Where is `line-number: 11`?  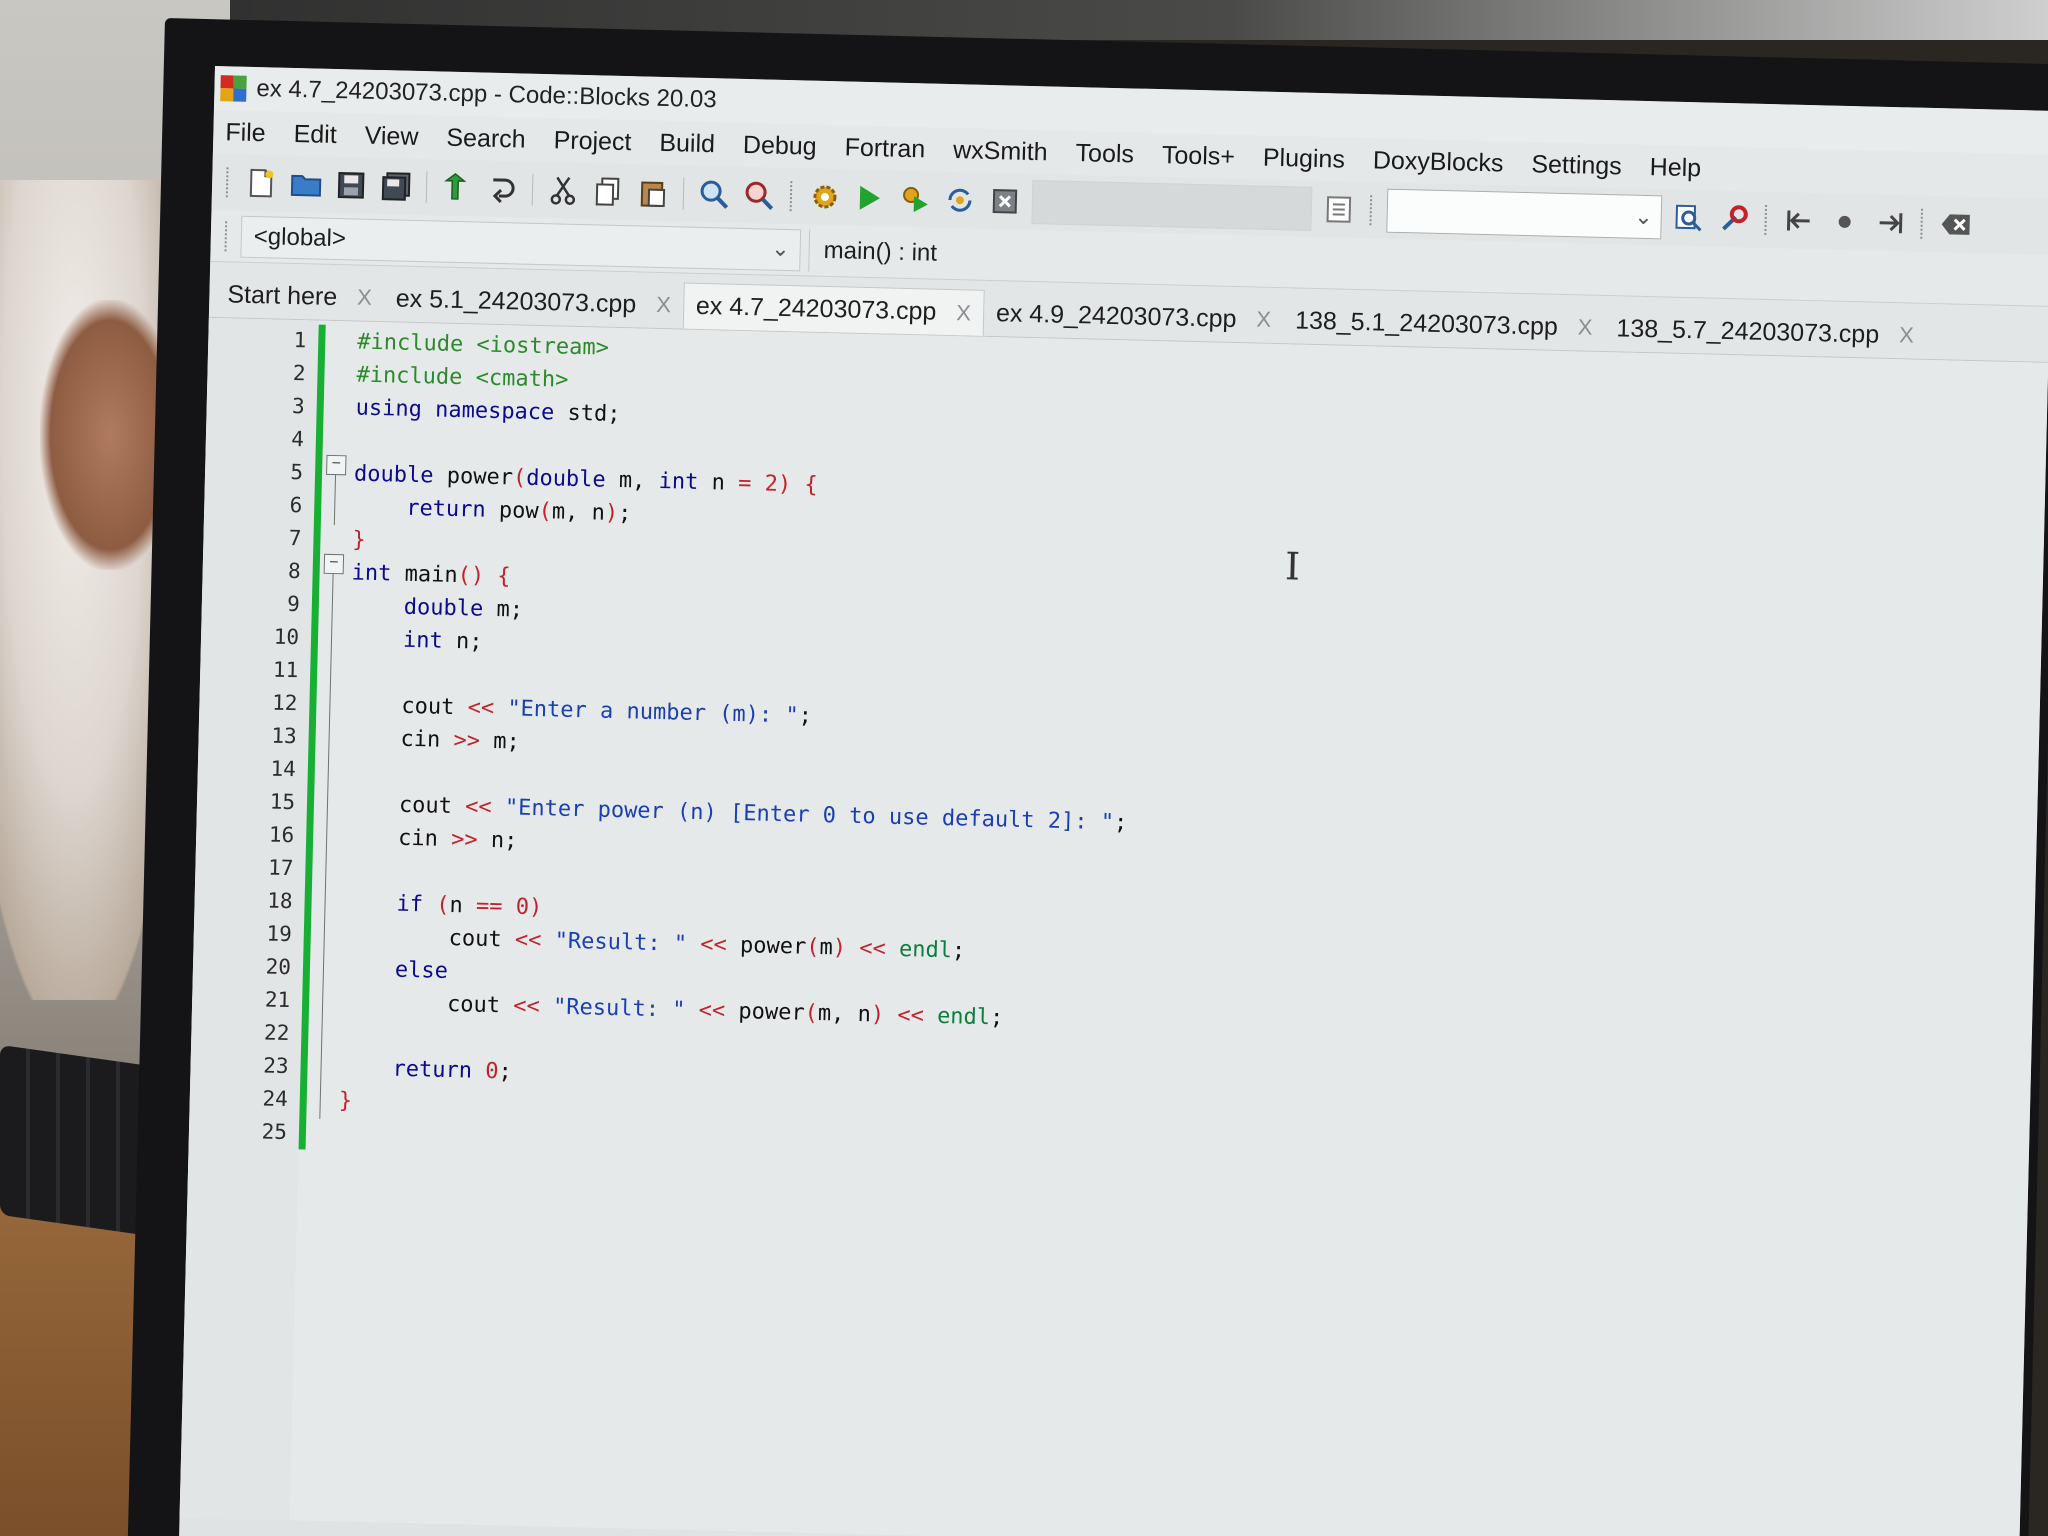
line-number: 11 is located at coordinates (285, 670).